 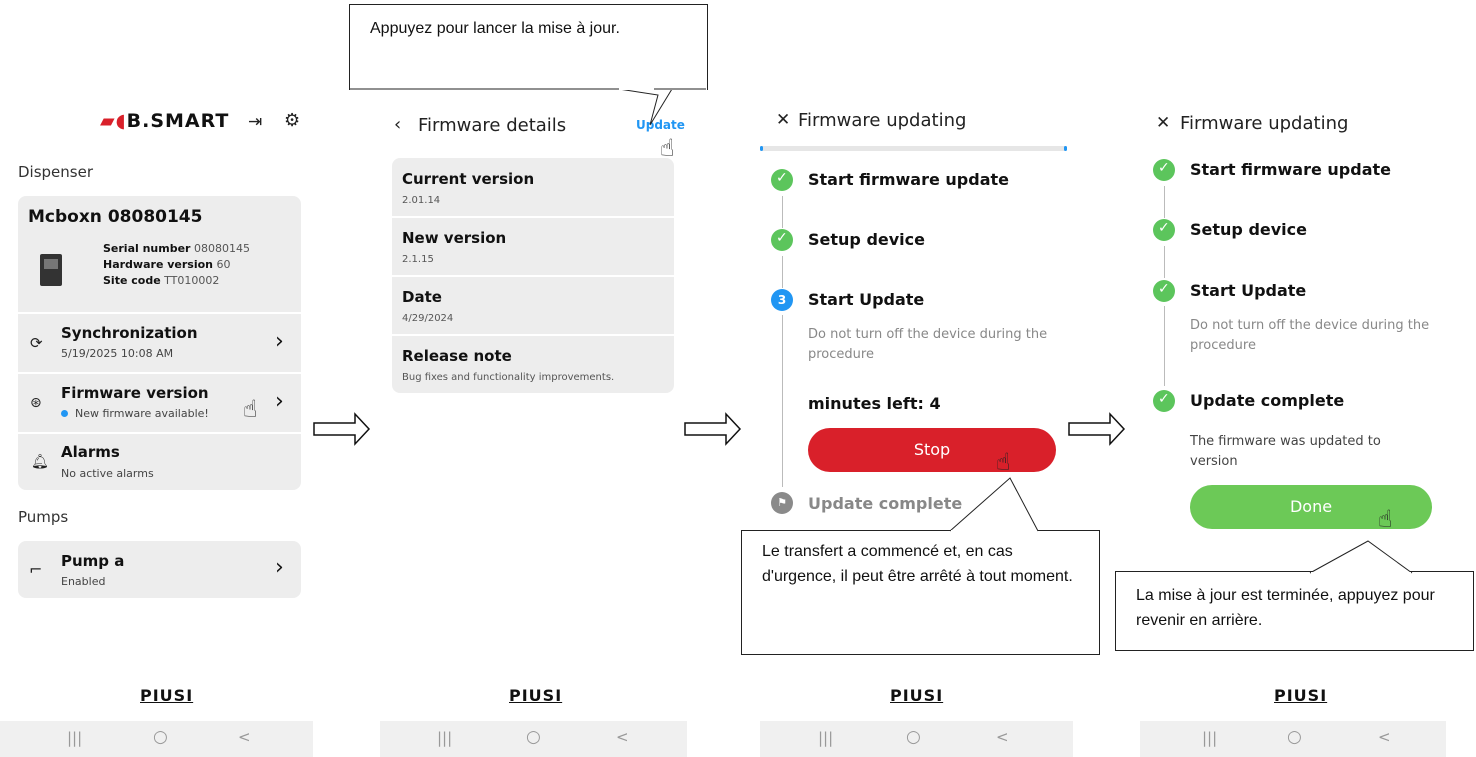 What do you see at coordinates (51, 270) in the screenshot?
I see `dispenser-image` at bounding box center [51, 270].